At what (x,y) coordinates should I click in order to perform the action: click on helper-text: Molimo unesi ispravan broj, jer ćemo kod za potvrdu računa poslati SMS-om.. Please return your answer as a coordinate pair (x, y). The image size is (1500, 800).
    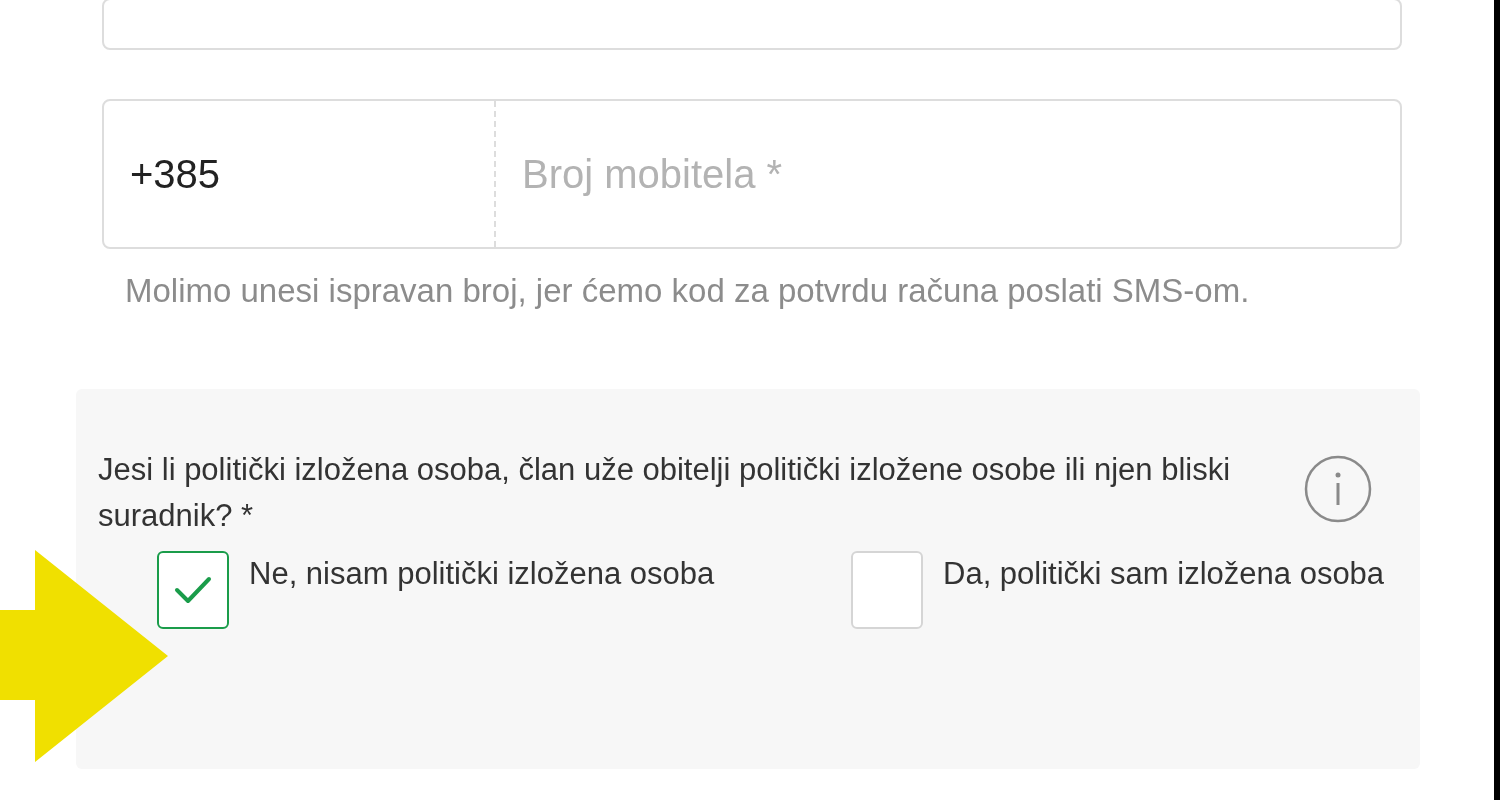
    Looking at the image, I should click on (688, 291).